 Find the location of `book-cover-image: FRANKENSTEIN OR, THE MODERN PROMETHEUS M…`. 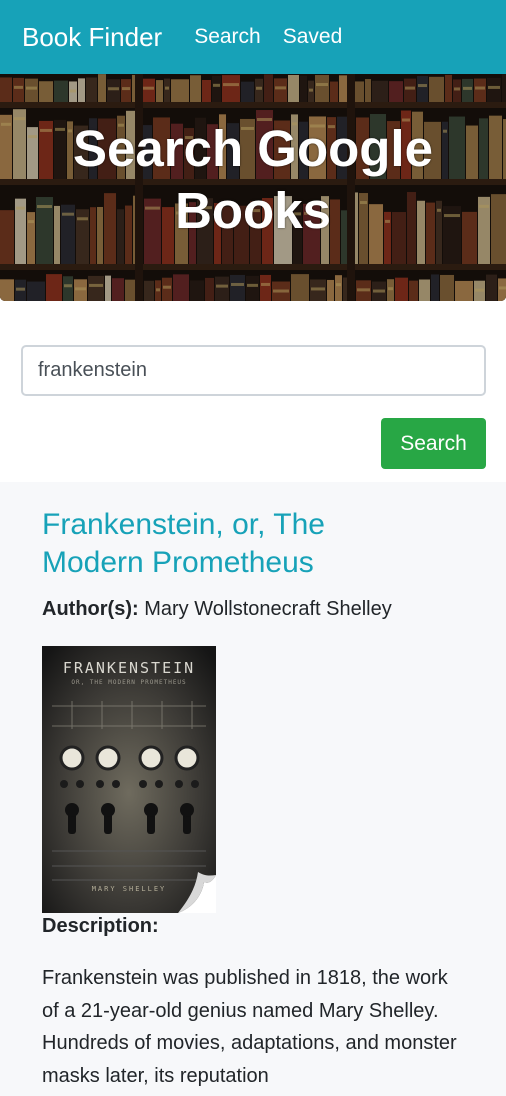

book-cover-image: FRANKENSTEIN OR, THE MODERN PROMETHEUS M… is located at coordinates (129, 779).